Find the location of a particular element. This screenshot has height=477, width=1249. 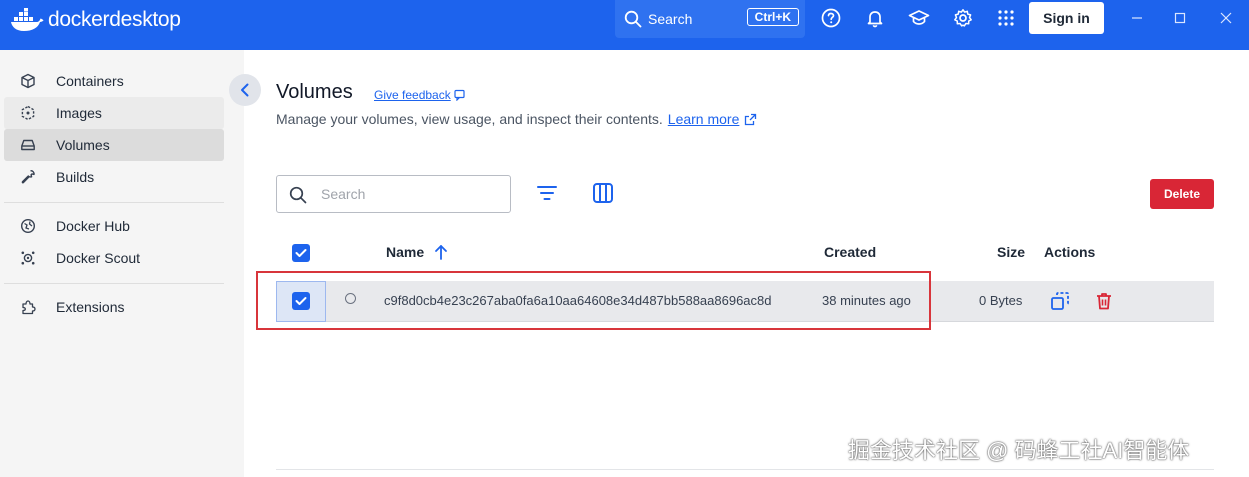

give-feedback-link: Give feedback is located at coordinates (420, 95).